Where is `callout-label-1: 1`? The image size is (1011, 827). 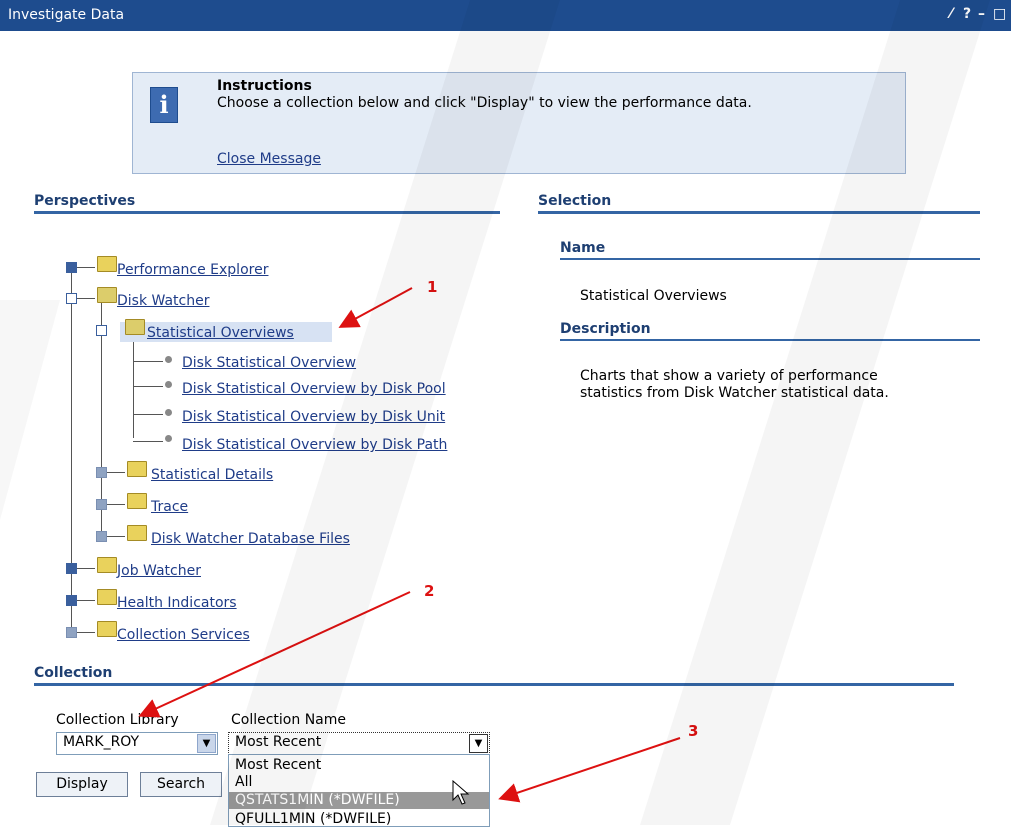 callout-label-1: 1 is located at coordinates (432, 287).